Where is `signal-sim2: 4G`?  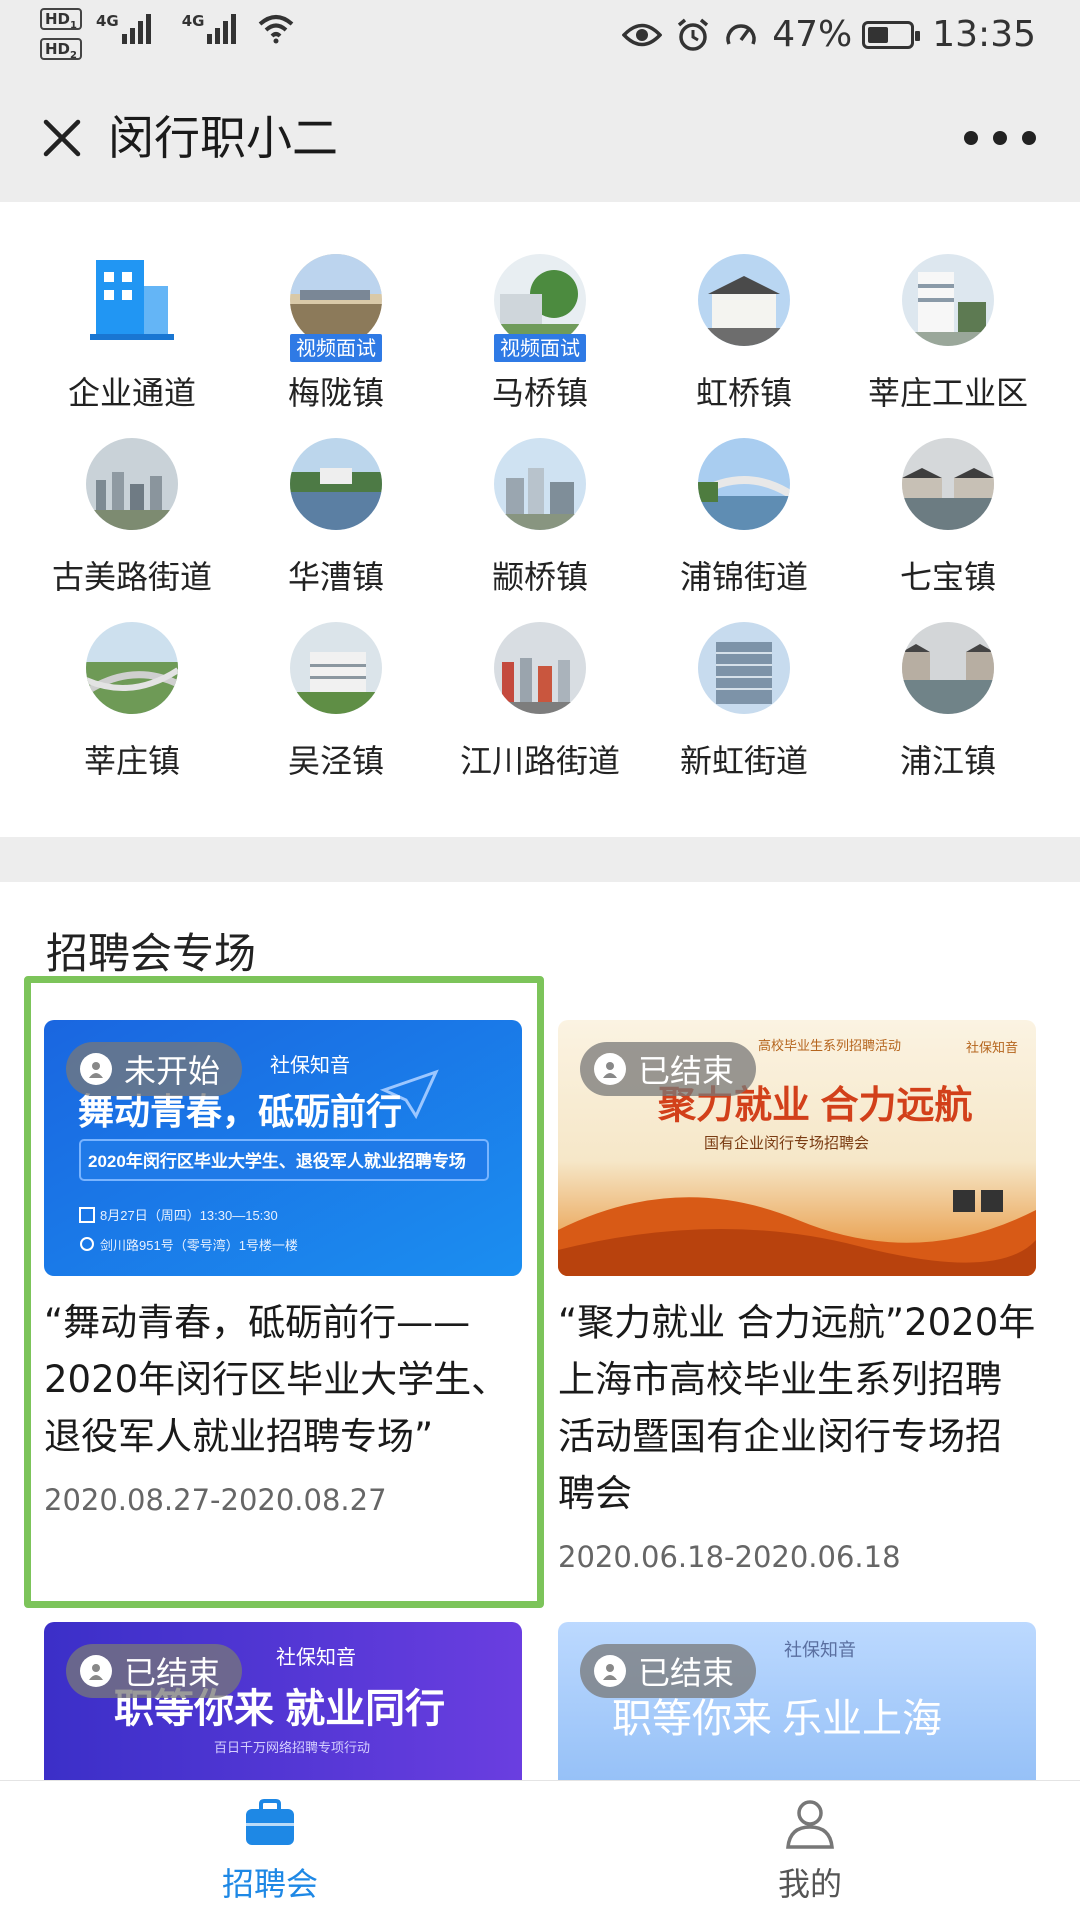 signal-sim2: 4G is located at coordinates (218, 28).